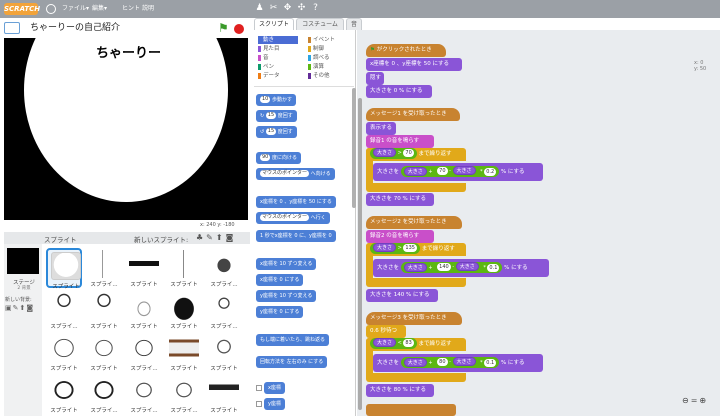 The height and width of the screenshot is (416, 720). I want to click on block-goto-xy-script: x座標を 0 、y座標を 50 にする, so click(414, 64).